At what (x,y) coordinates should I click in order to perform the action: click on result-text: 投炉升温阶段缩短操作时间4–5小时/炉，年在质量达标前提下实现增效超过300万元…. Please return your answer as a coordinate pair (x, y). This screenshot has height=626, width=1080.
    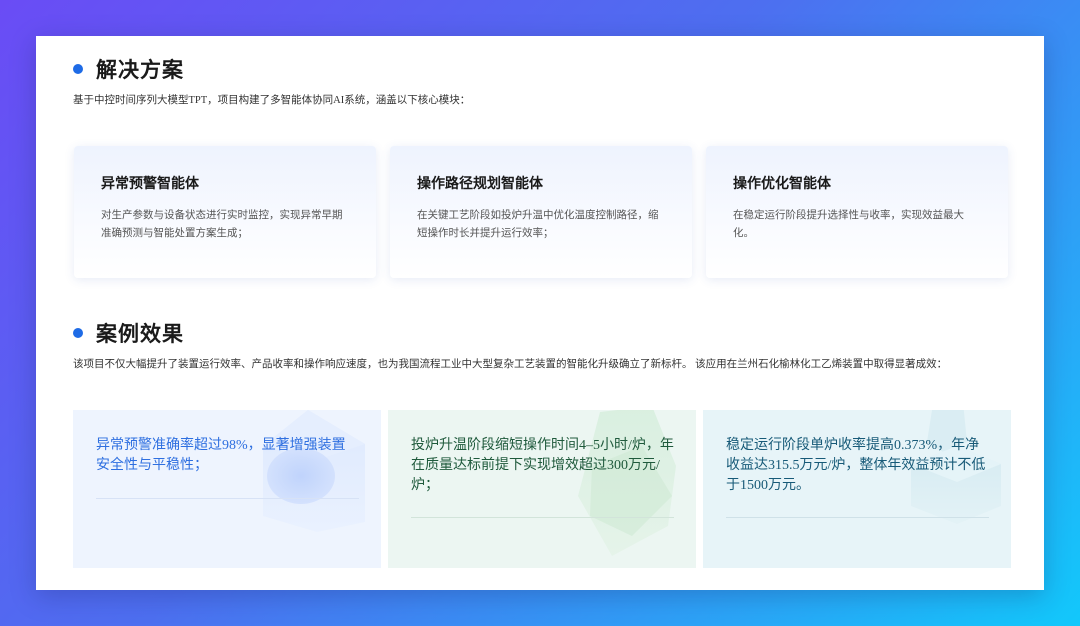
    Looking at the image, I should click on (542, 465).